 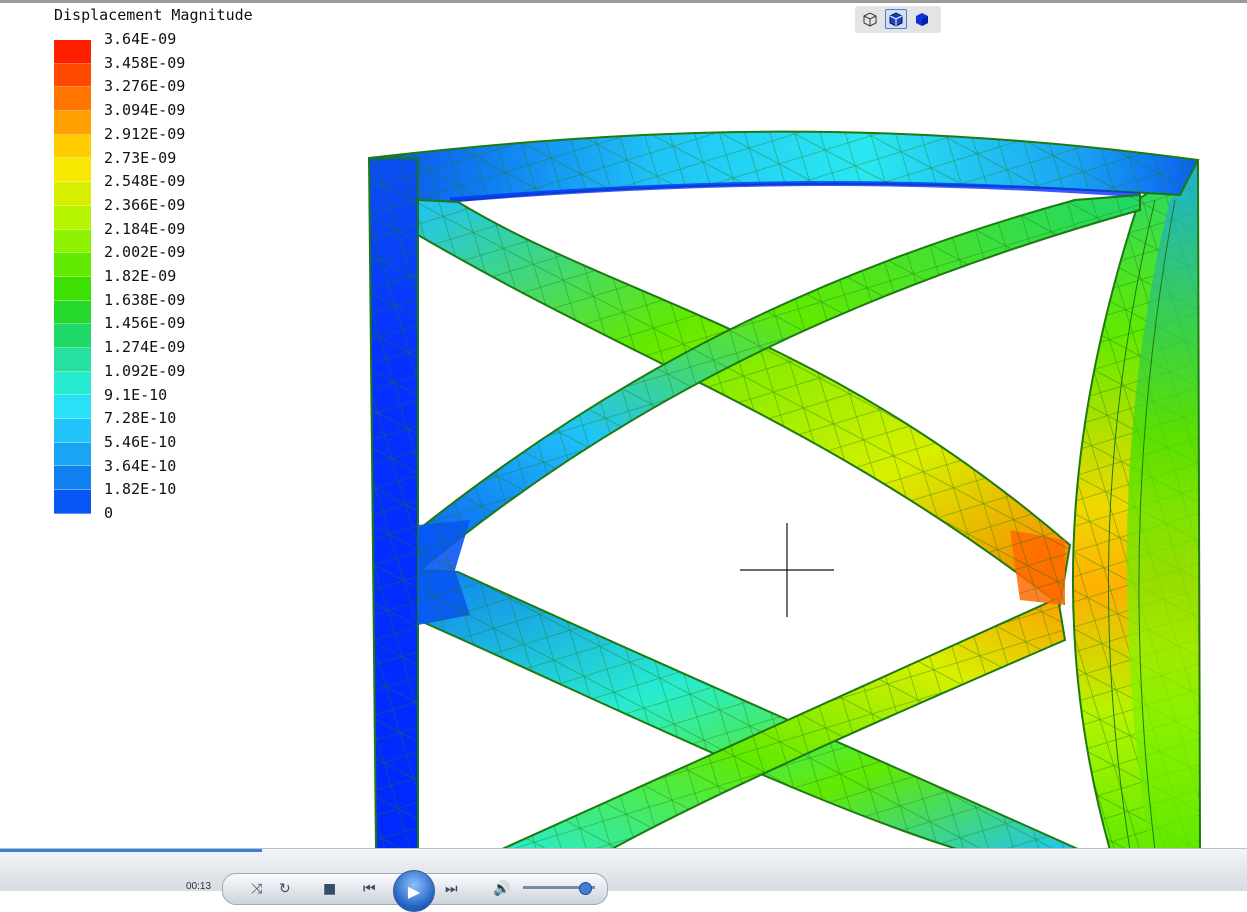 What do you see at coordinates (145, 228) in the screenshot?
I see `legend-label: 2.184E-09` at bounding box center [145, 228].